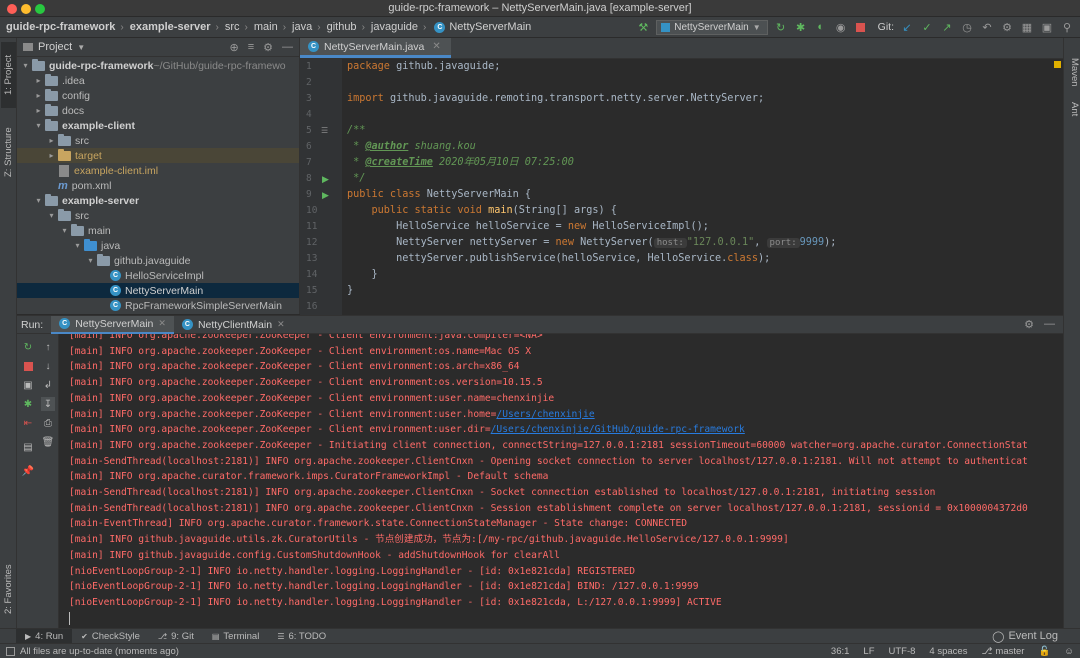 This screenshot has height=658, width=1080. I want to click on layout-icon: ▤, so click(28, 447).